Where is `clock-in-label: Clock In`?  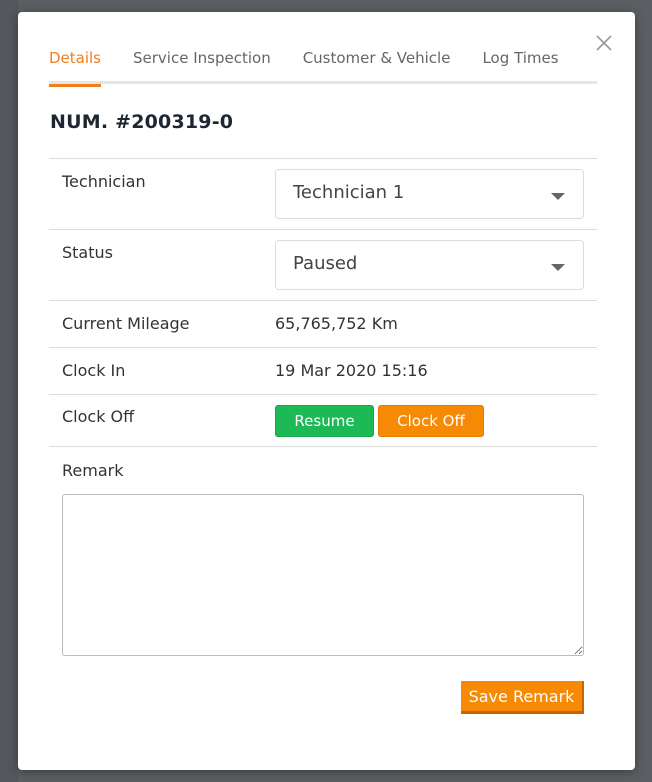 clock-in-label: Clock In is located at coordinates (94, 370).